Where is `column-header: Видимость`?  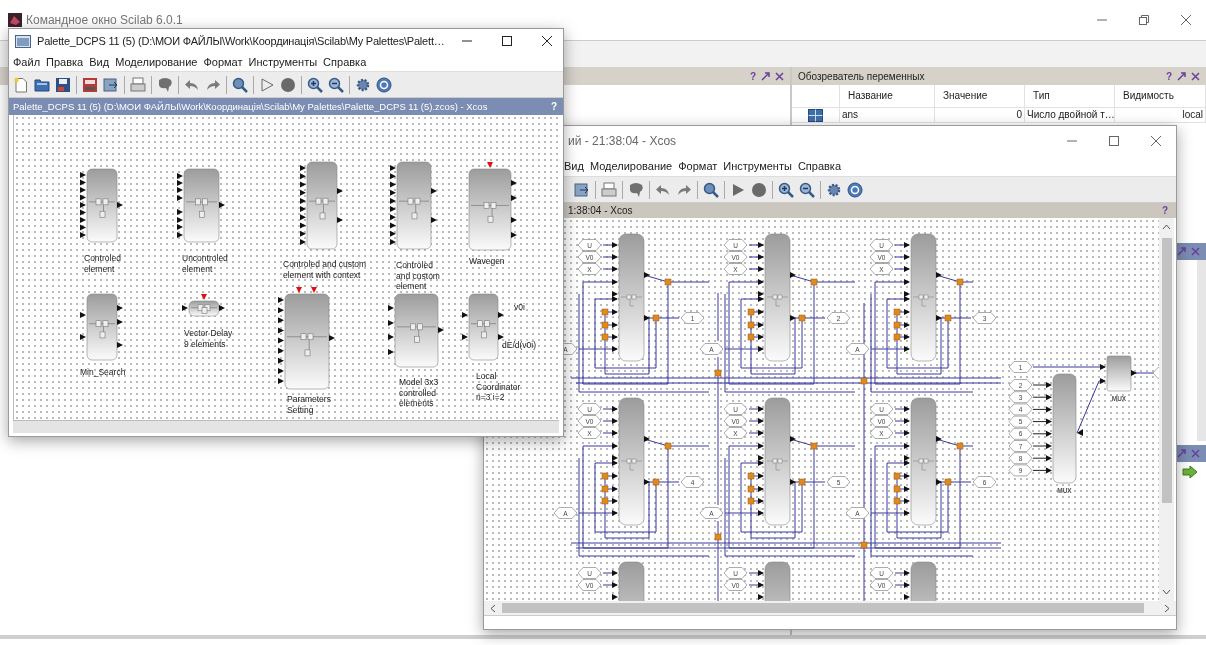
column-header: Видимость is located at coordinates (1160, 96).